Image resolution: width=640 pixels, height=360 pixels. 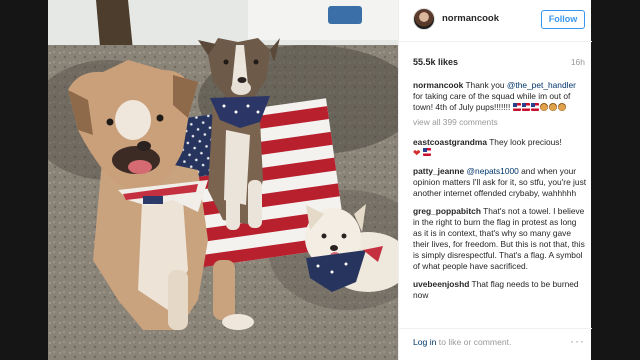 What do you see at coordinates (450, 142) in the screenshot?
I see `comment-author: eastcoastgrandma` at bounding box center [450, 142].